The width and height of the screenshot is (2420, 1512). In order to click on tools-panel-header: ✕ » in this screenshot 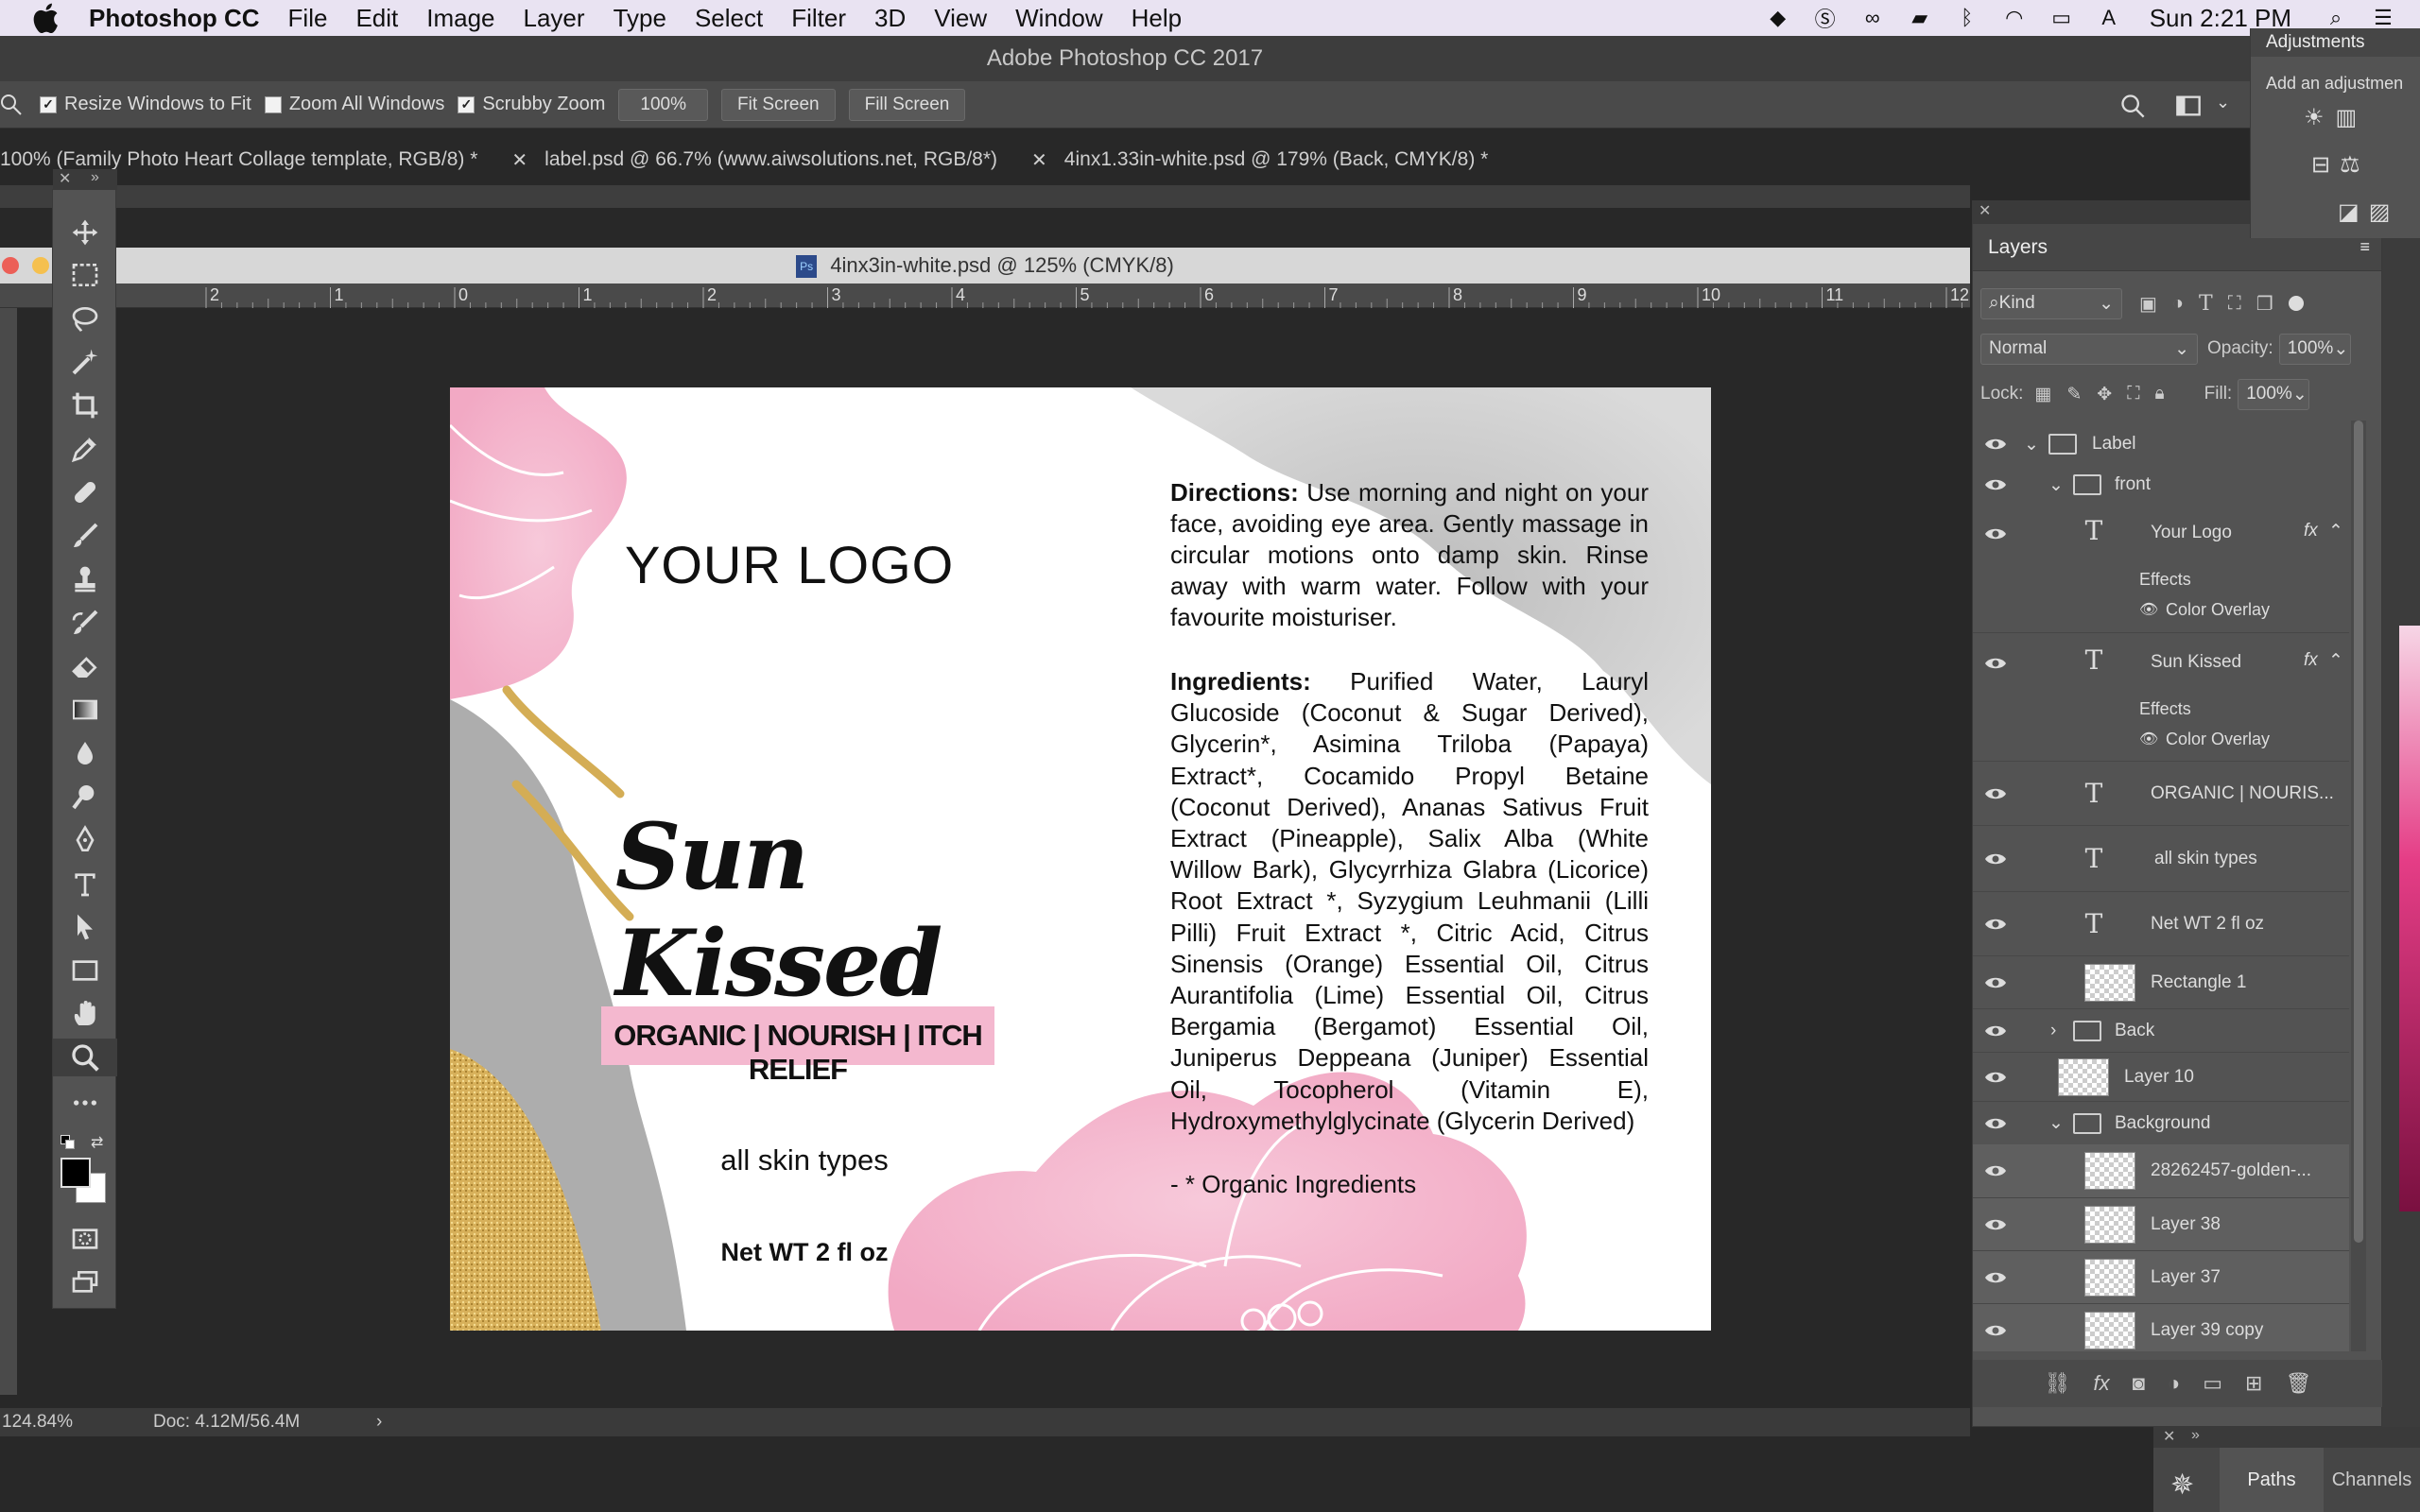, I will do `click(85, 179)`.